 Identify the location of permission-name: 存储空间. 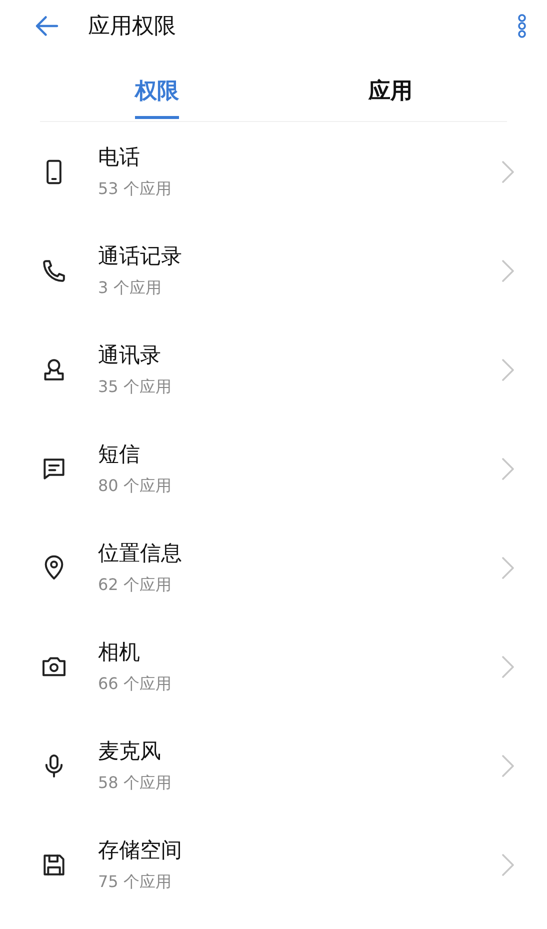
(140, 850).